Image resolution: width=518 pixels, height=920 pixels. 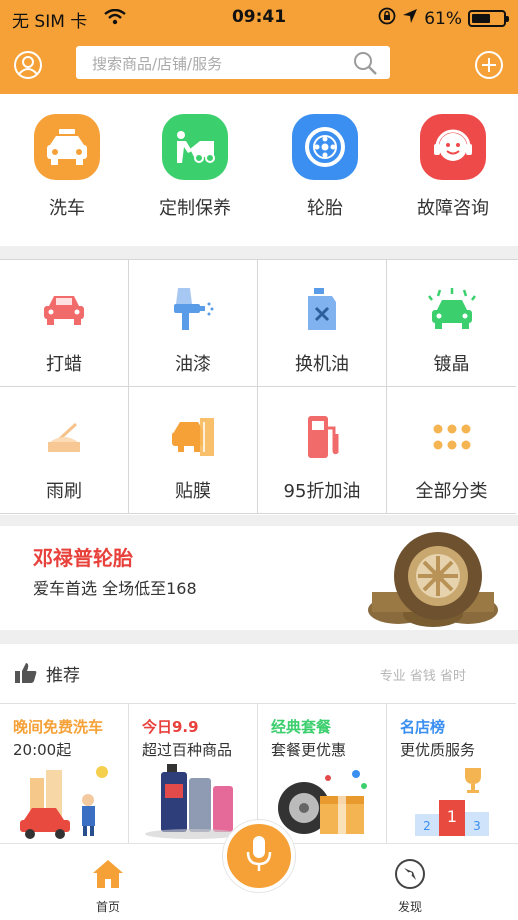 What do you see at coordinates (322, 310) in the screenshot?
I see `oil-can-icon` at bounding box center [322, 310].